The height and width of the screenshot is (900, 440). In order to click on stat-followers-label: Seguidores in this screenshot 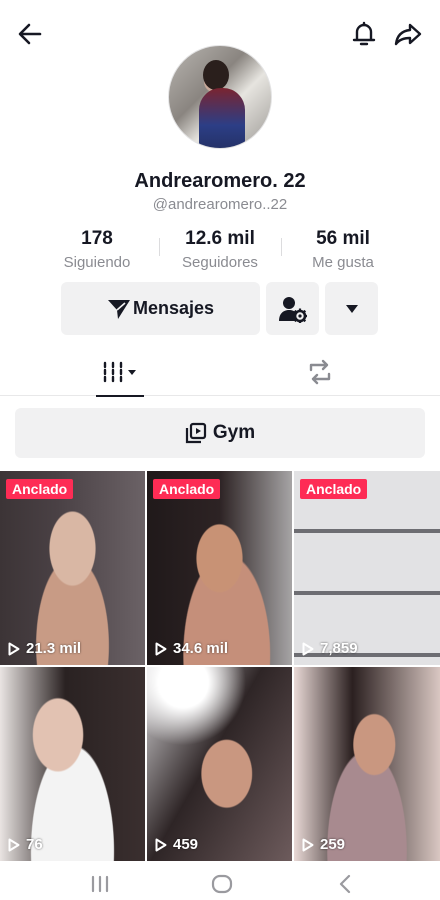, I will do `click(220, 262)`.